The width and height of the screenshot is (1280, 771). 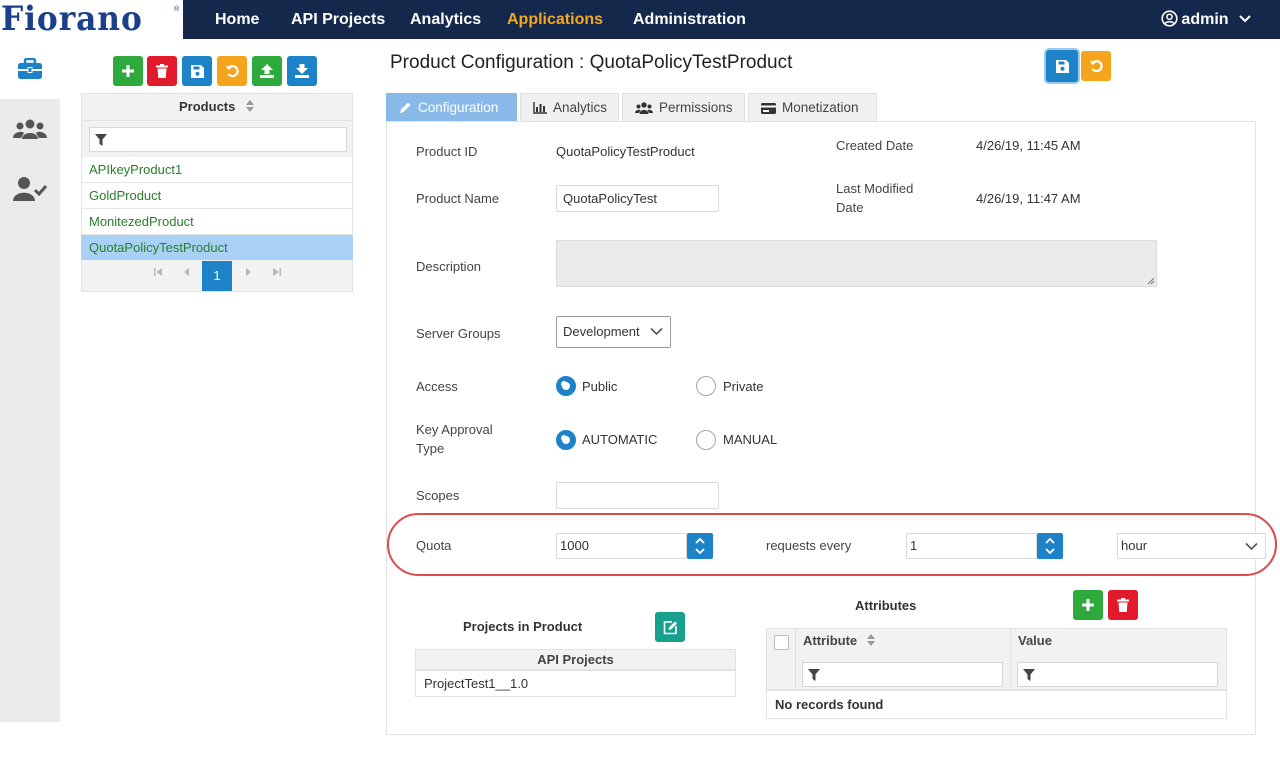 I want to click on created-date-value: 4/26/19, 11:45 AM, so click(x=1028, y=145).